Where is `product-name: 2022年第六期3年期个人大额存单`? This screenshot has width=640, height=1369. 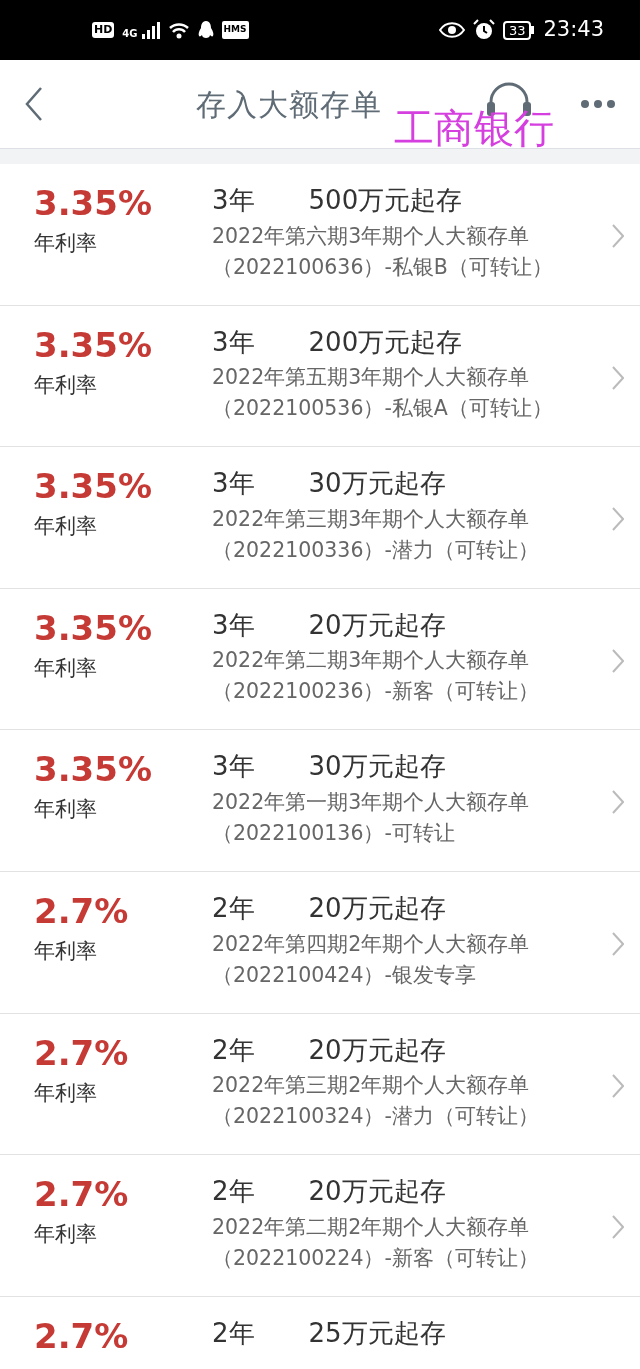 product-name: 2022年第六期3年期个人大额存单 is located at coordinates (371, 236).